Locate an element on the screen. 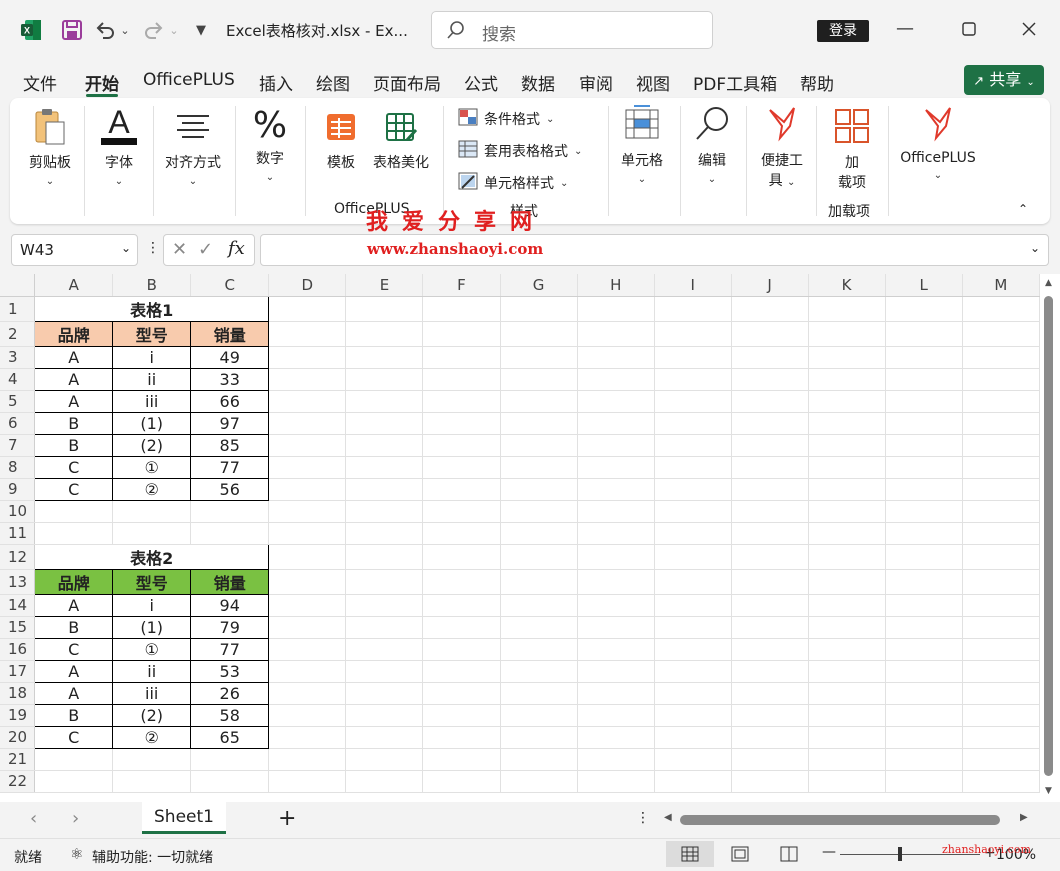  column-header: M is located at coordinates (1001, 285).